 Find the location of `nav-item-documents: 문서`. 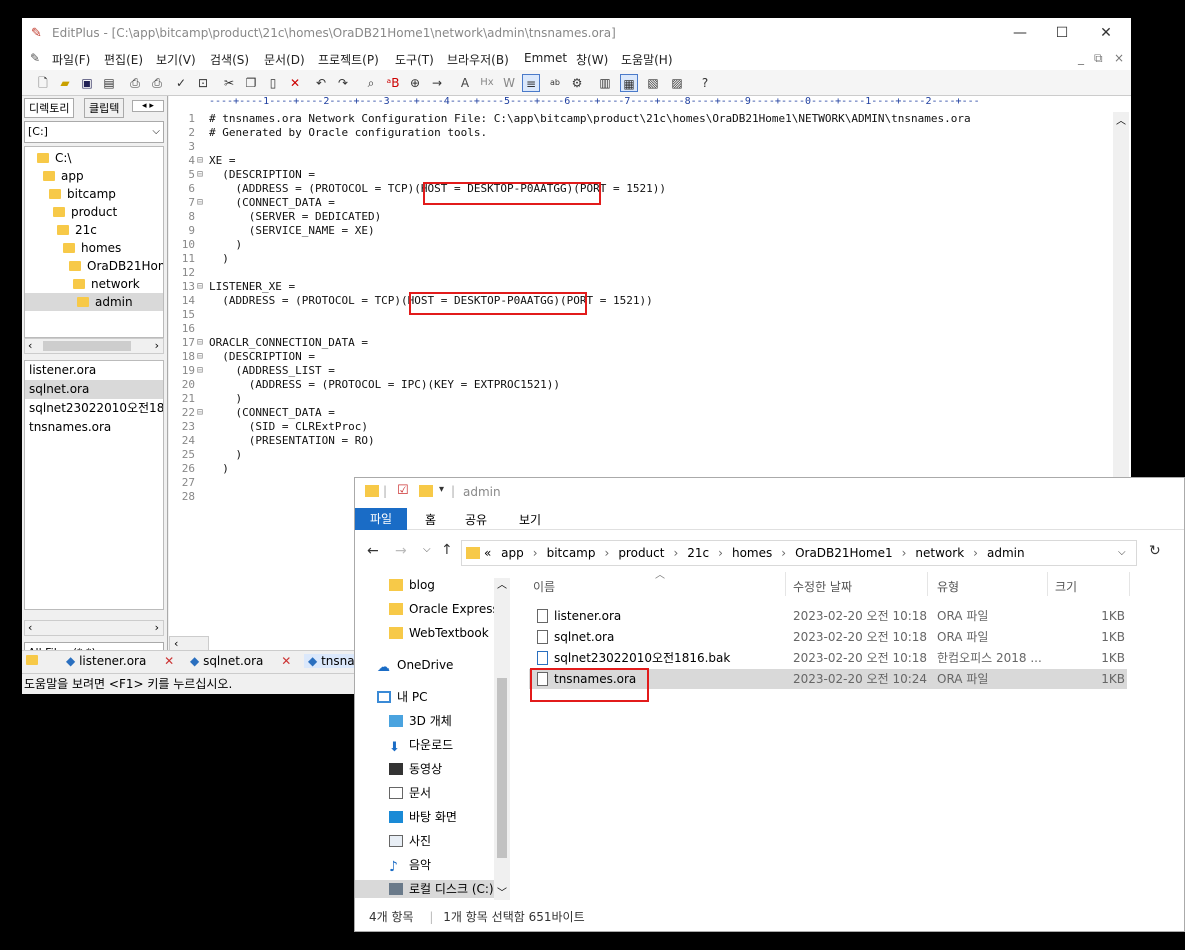

nav-item-documents: 문서 is located at coordinates (410, 793).